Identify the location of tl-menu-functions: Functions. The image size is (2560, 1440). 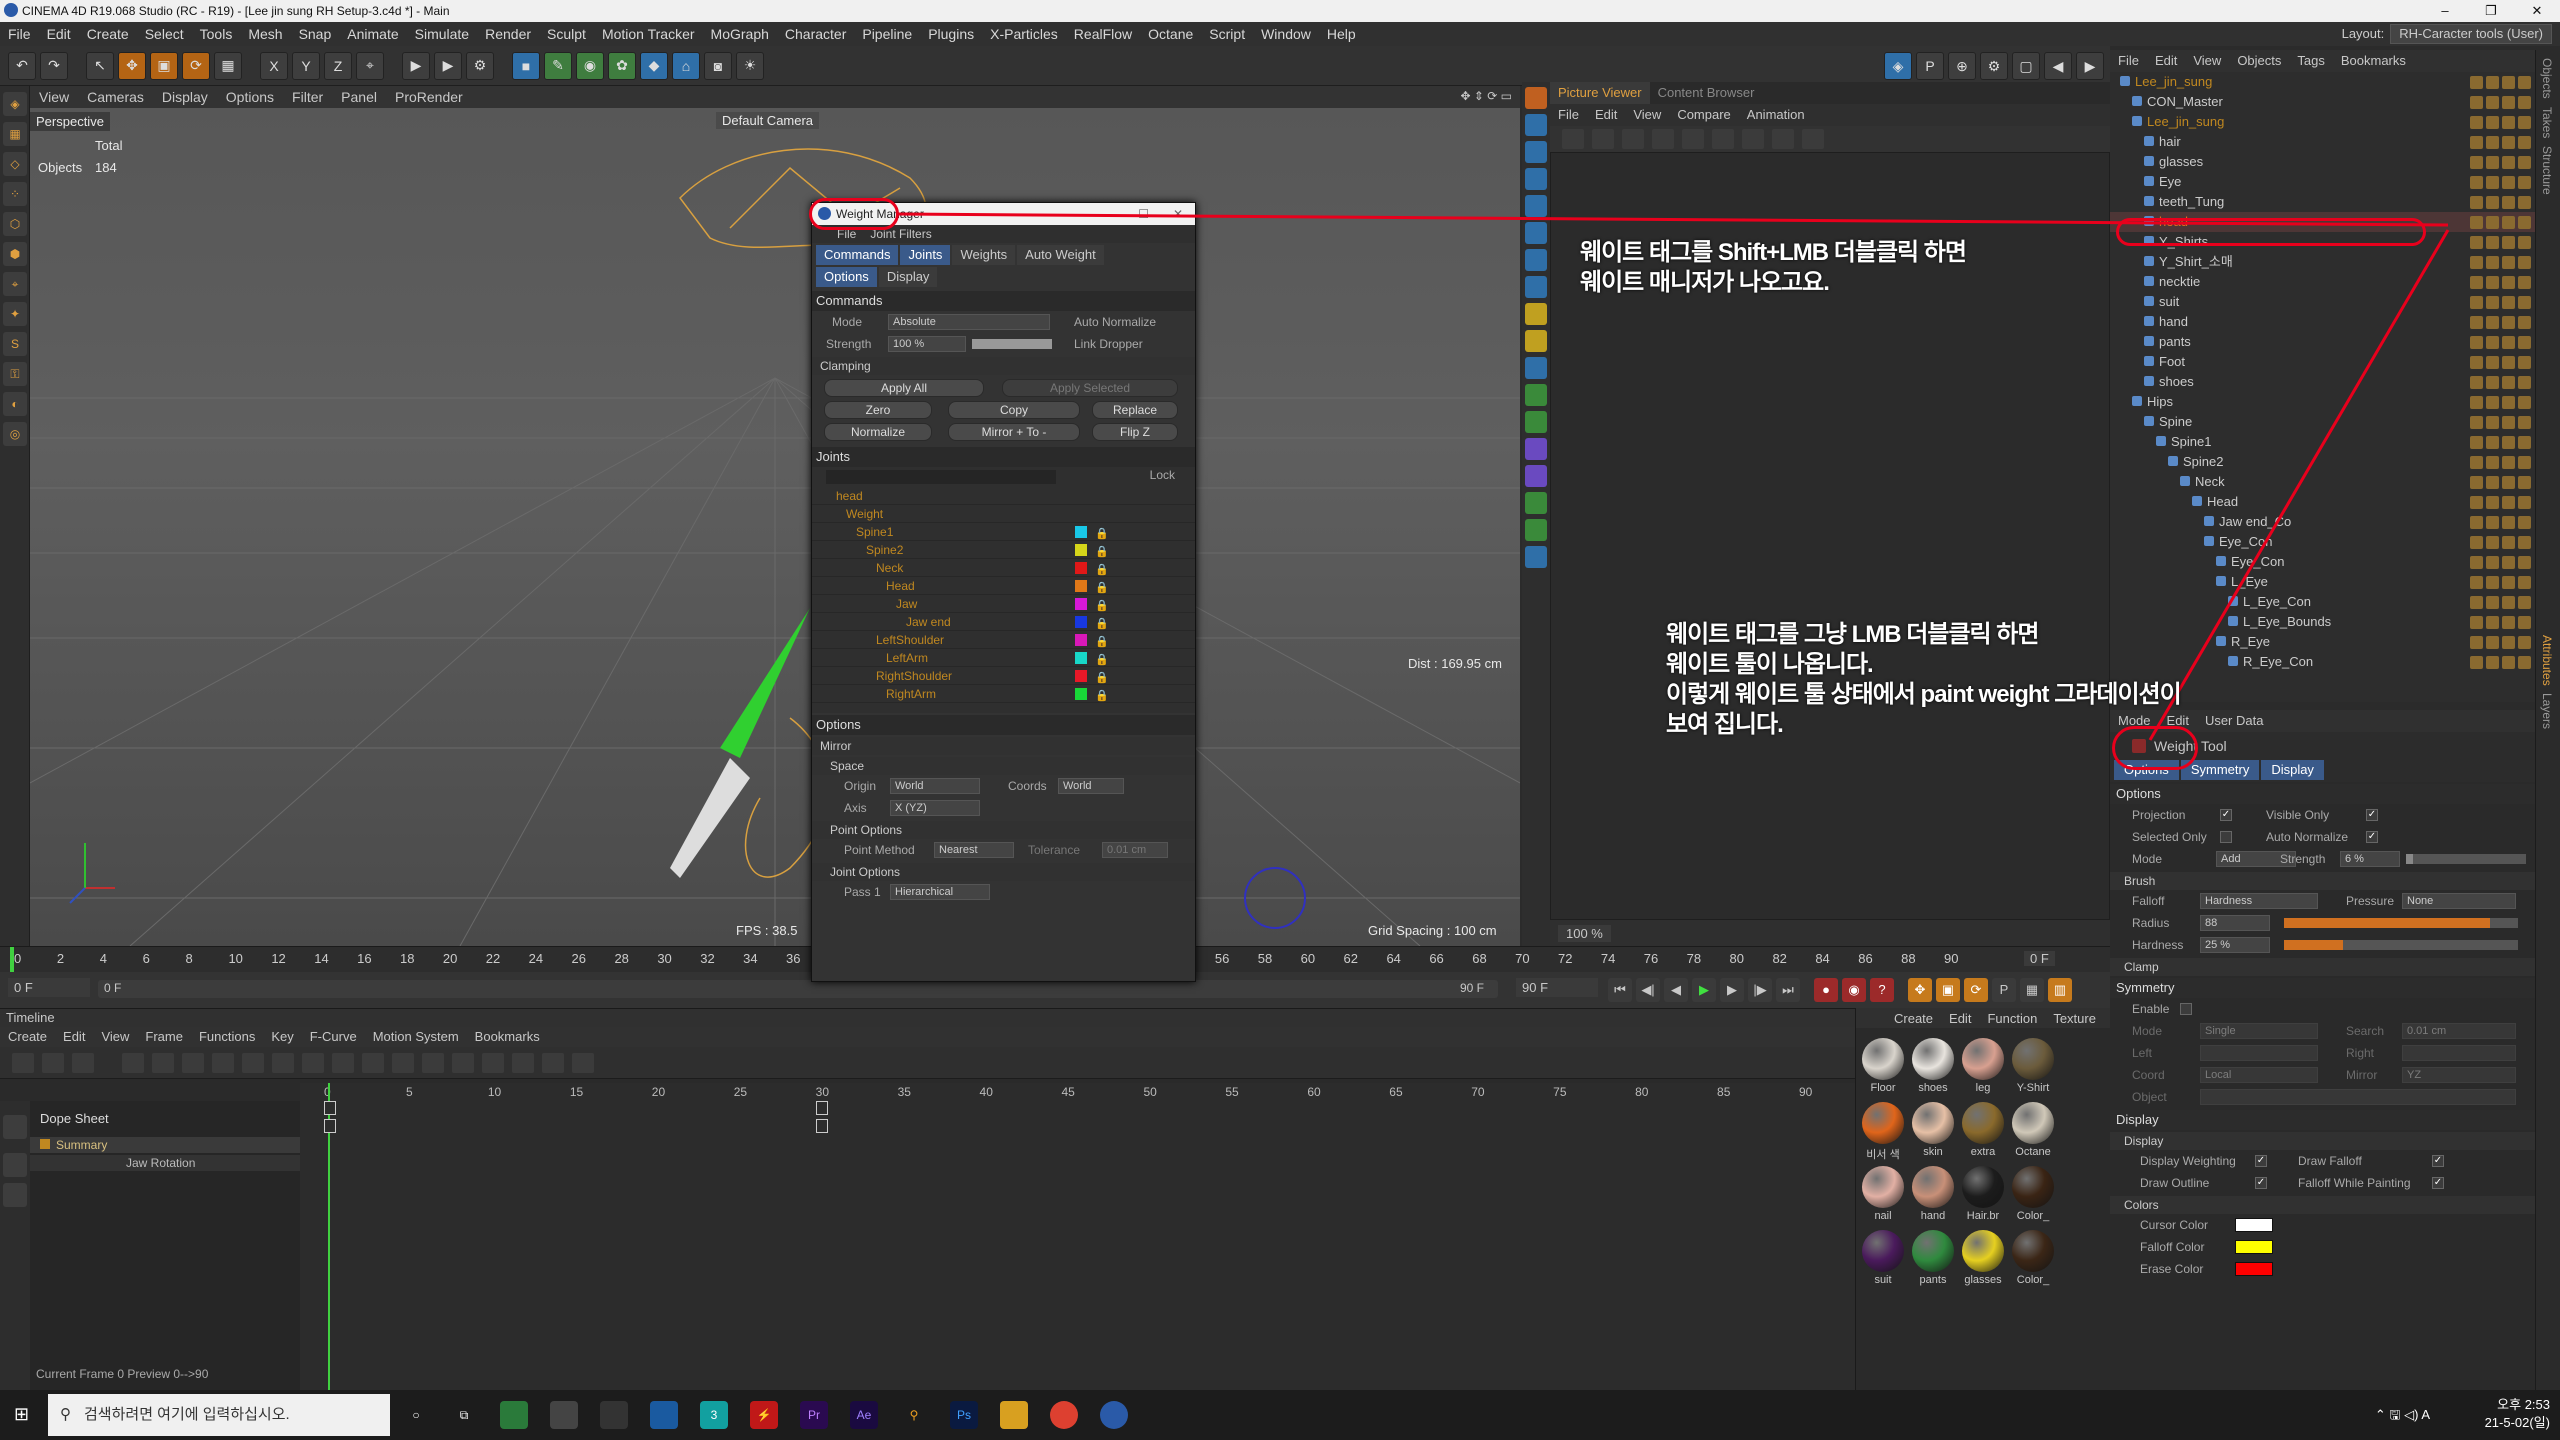
(227, 1037).